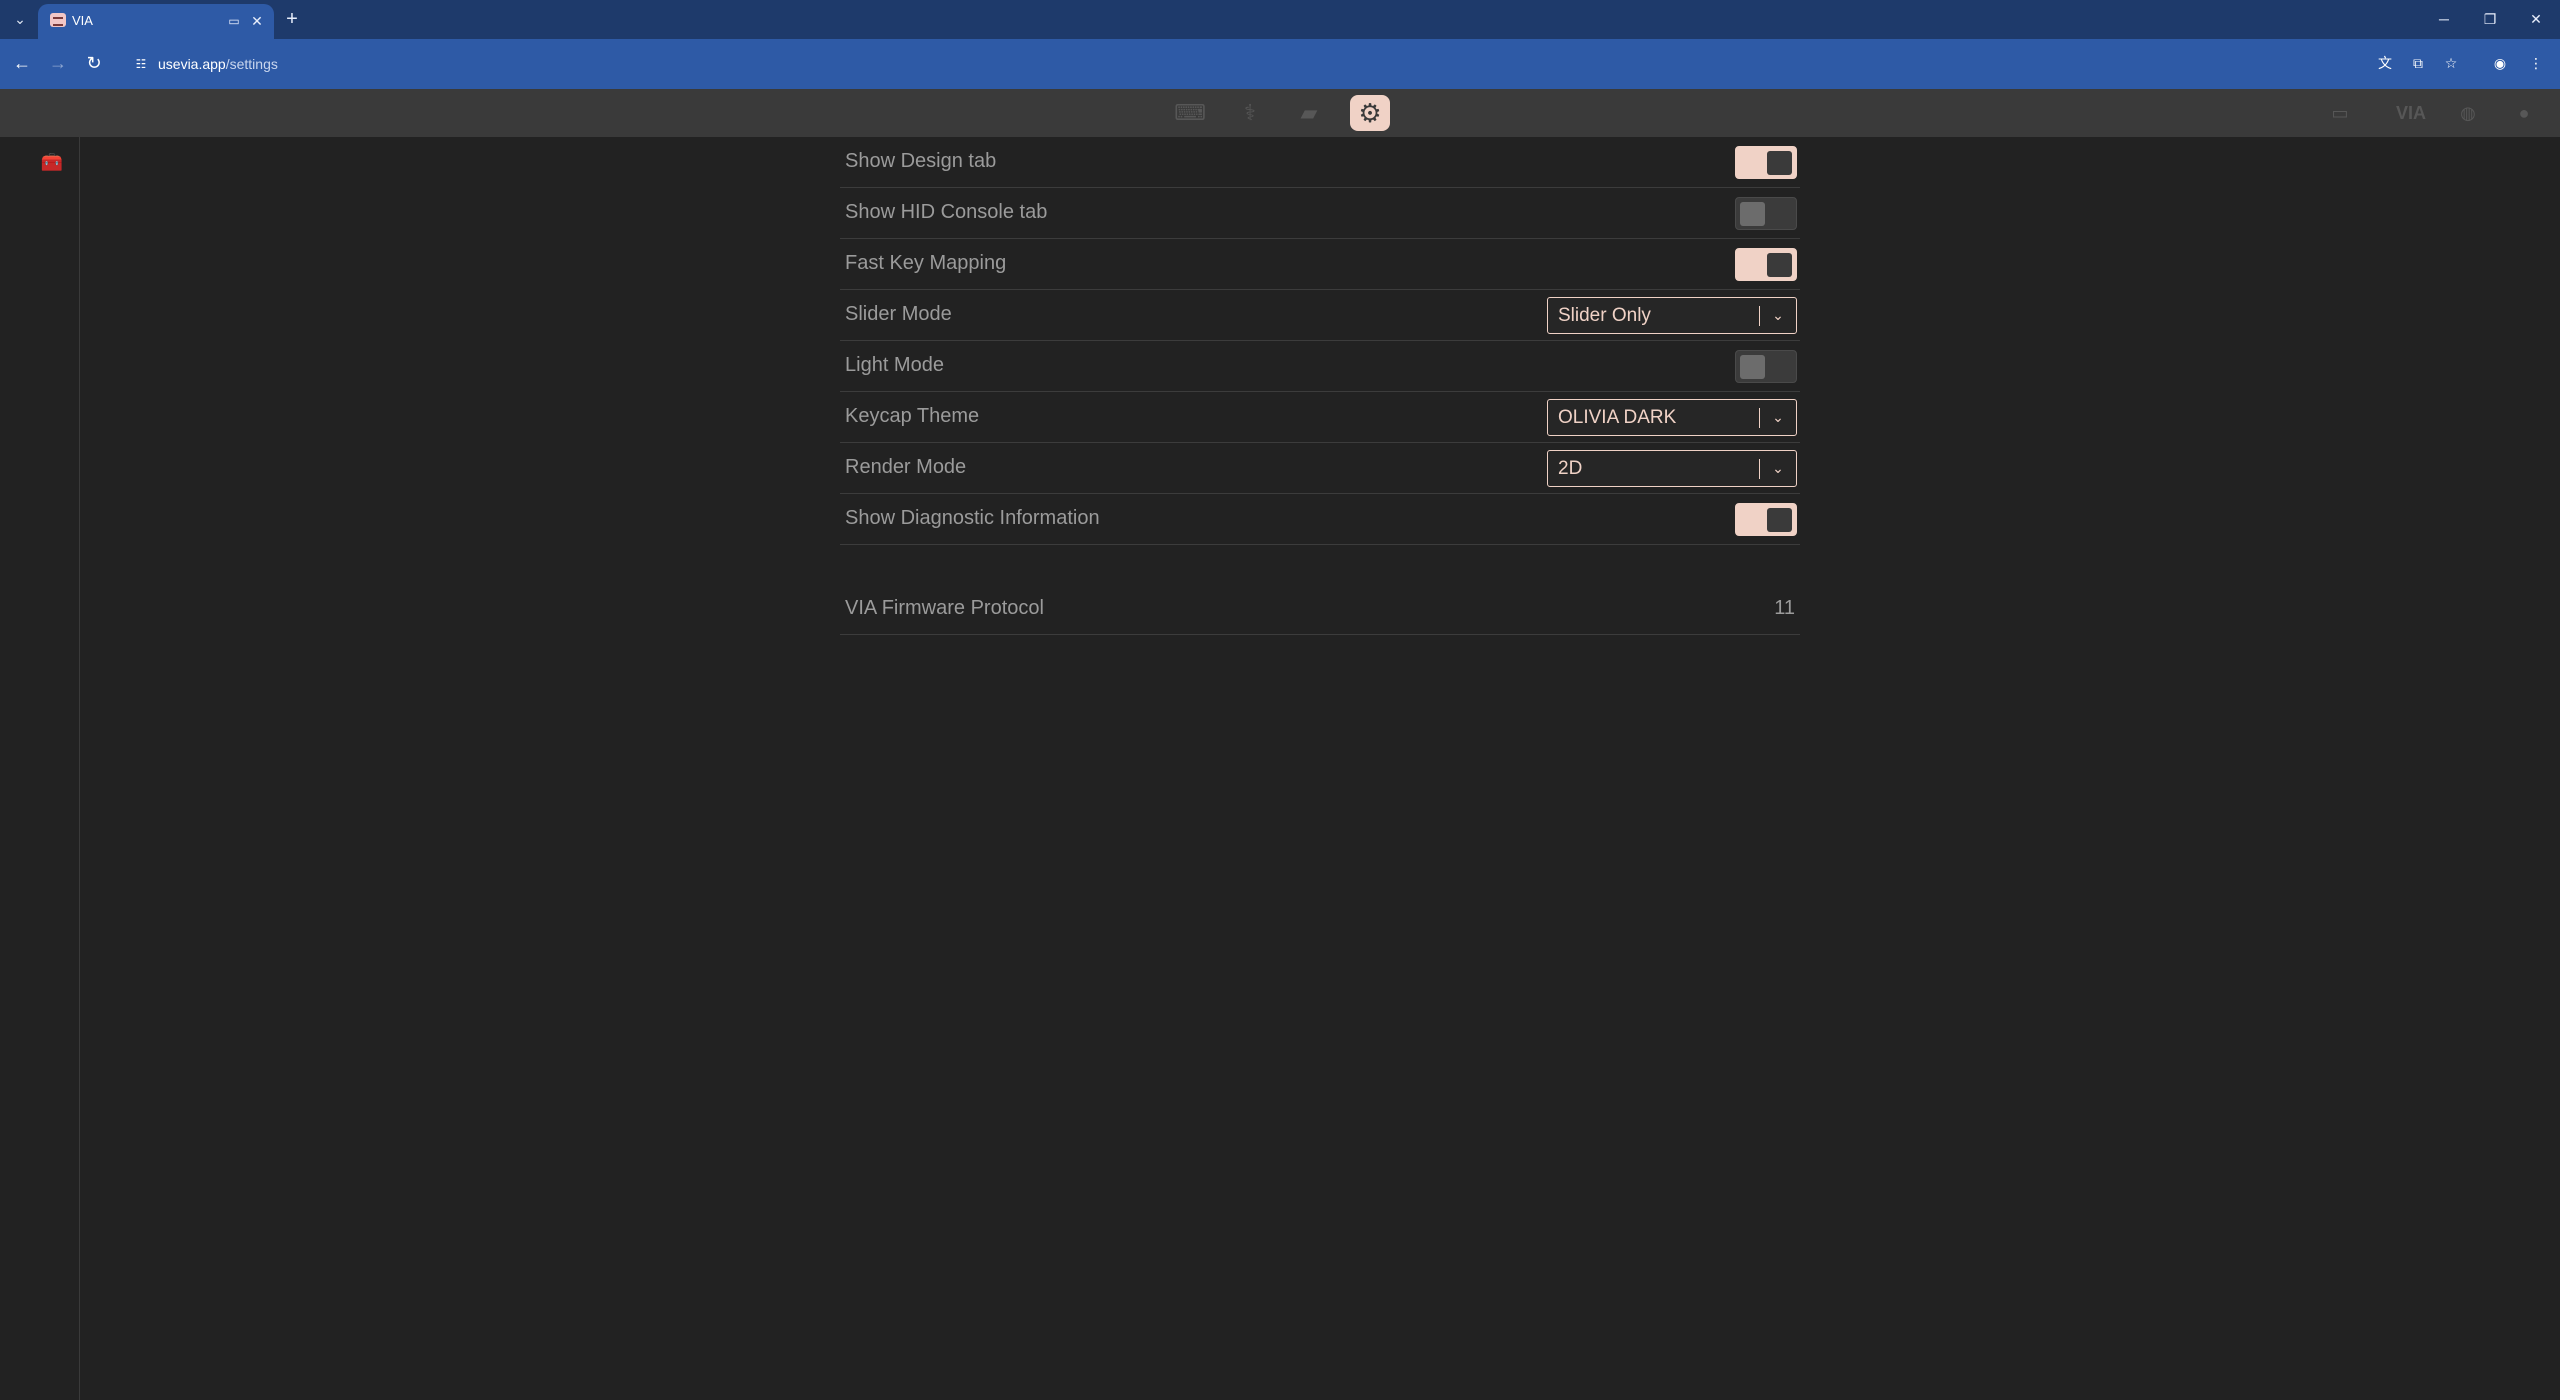 The height and width of the screenshot is (1400, 2560). Describe the element at coordinates (1320, 366) in the screenshot. I see `setting-row-light-mode: Light Mode` at that location.